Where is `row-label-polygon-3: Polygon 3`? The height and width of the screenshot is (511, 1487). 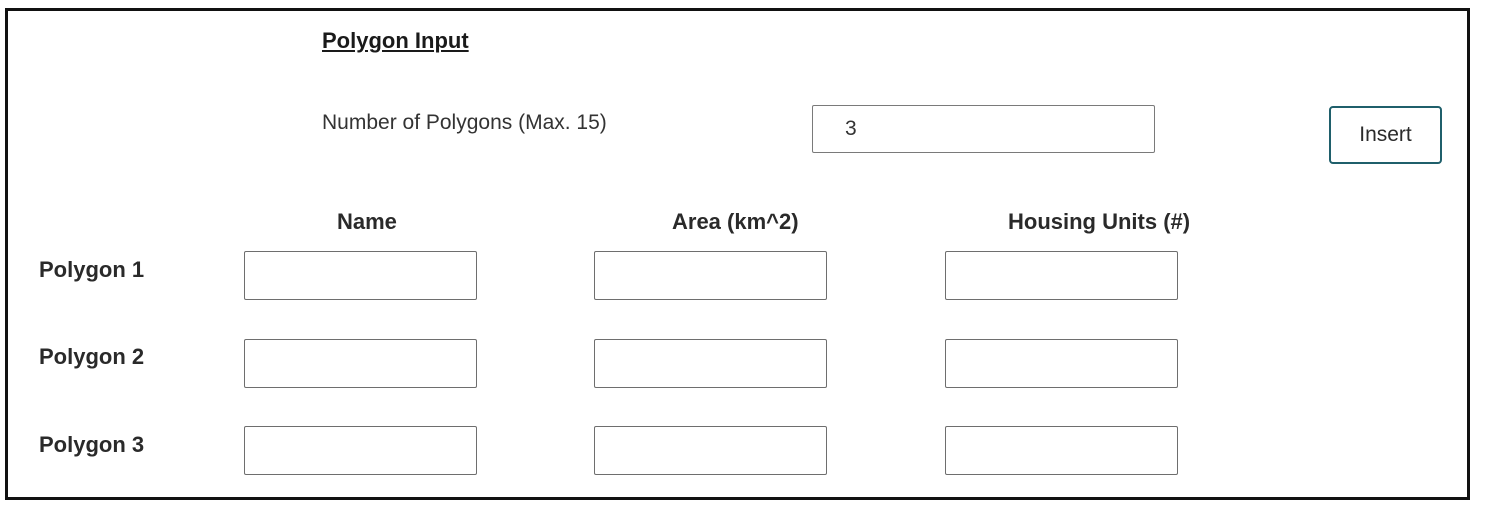
row-label-polygon-3: Polygon 3 is located at coordinates (92, 444).